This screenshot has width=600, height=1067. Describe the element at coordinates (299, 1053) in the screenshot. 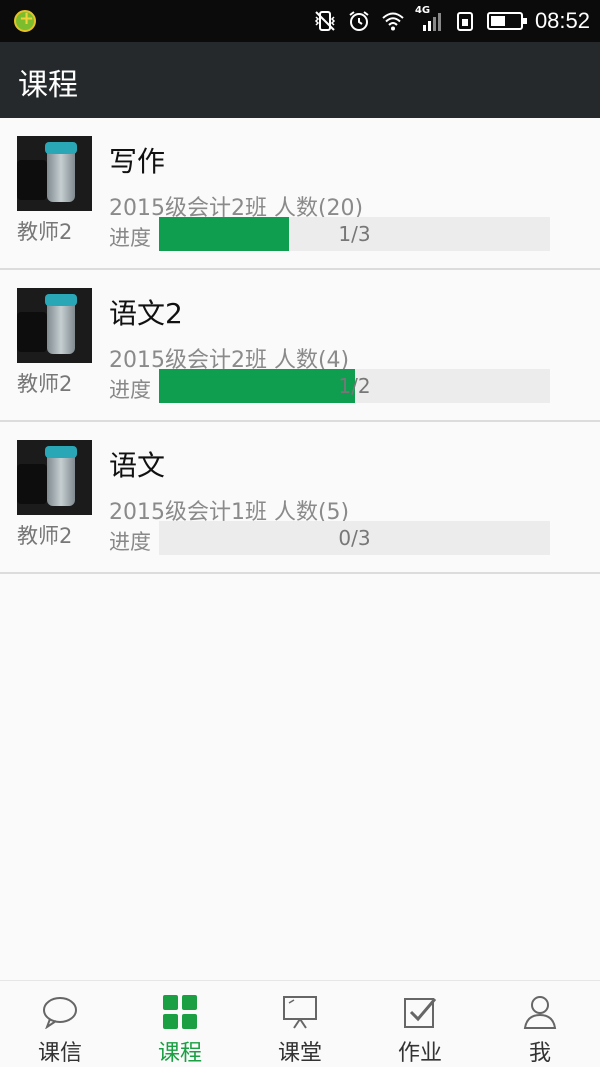

I see `nav-label: 课堂` at that location.